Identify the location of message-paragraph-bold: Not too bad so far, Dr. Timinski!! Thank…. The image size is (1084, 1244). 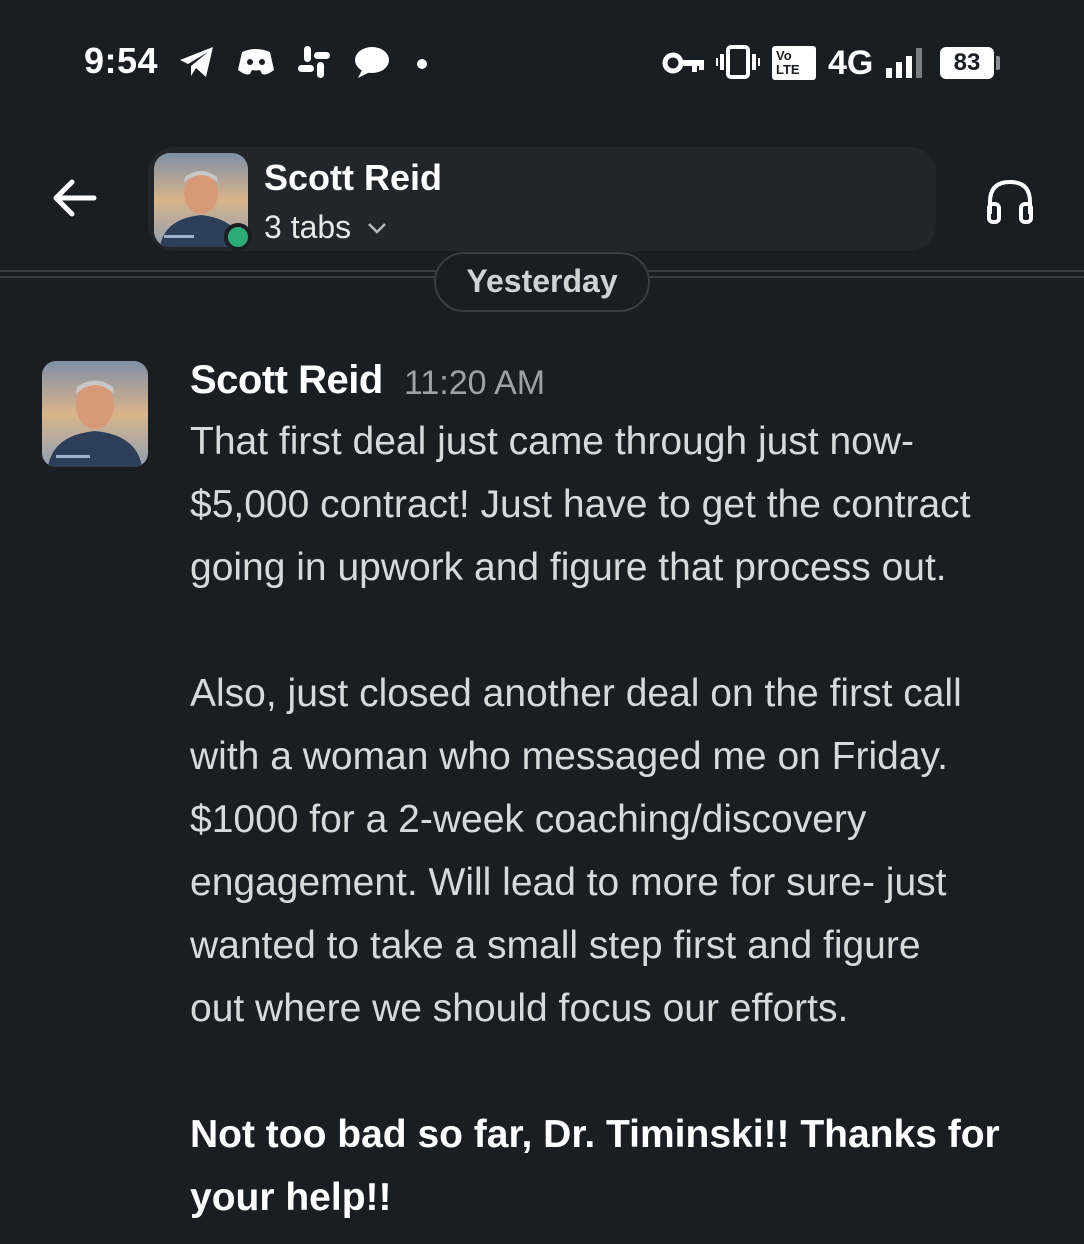
(595, 1166).